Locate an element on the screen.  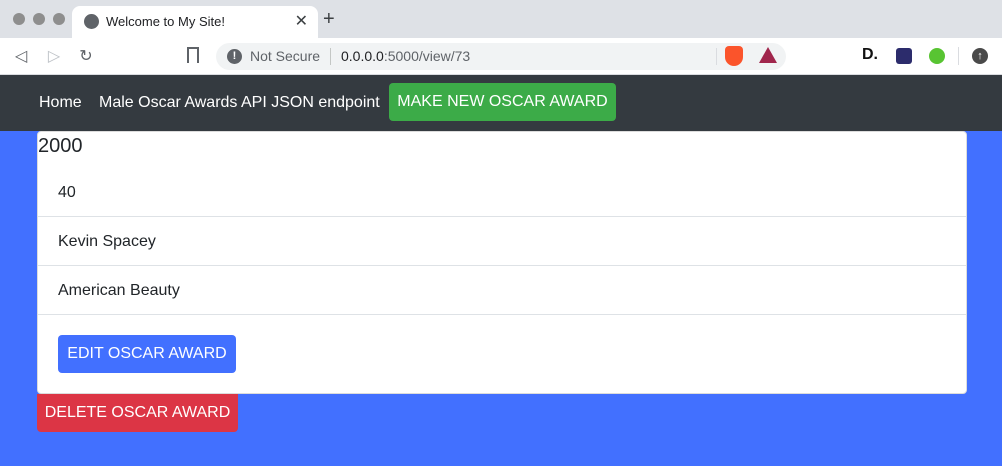
list-item-age: 40 is located at coordinates (502, 192).